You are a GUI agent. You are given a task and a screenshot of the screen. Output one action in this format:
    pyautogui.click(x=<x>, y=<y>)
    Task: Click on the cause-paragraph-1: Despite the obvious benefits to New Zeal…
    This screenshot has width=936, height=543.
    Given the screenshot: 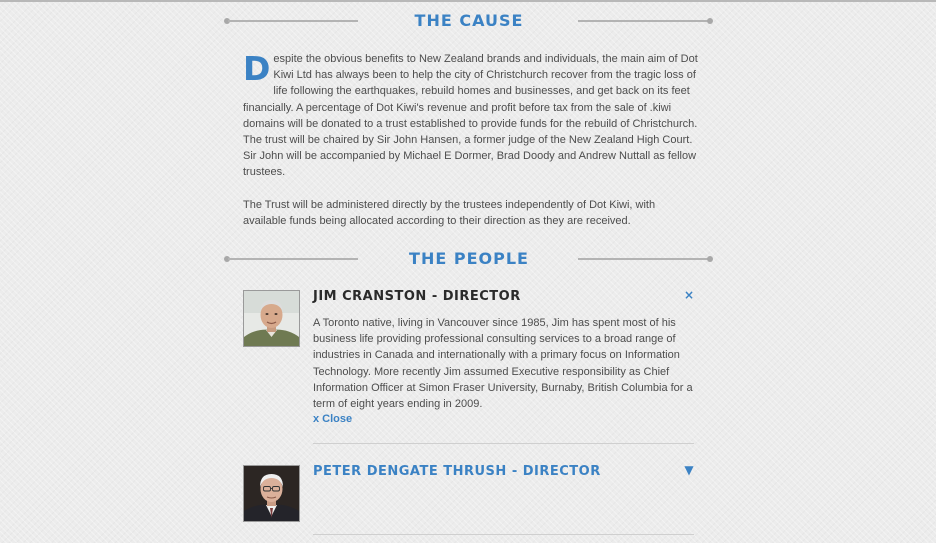 What is the action you would take?
    pyautogui.click(x=470, y=116)
    